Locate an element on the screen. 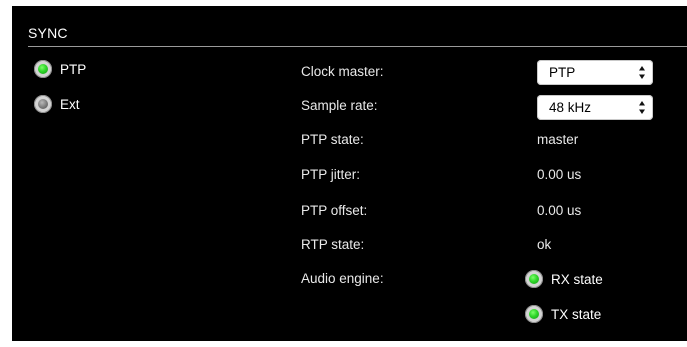 The height and width of the screenshot is (347, 687). ptp-state-label: PTP state: is located at coordinates (332, 139).